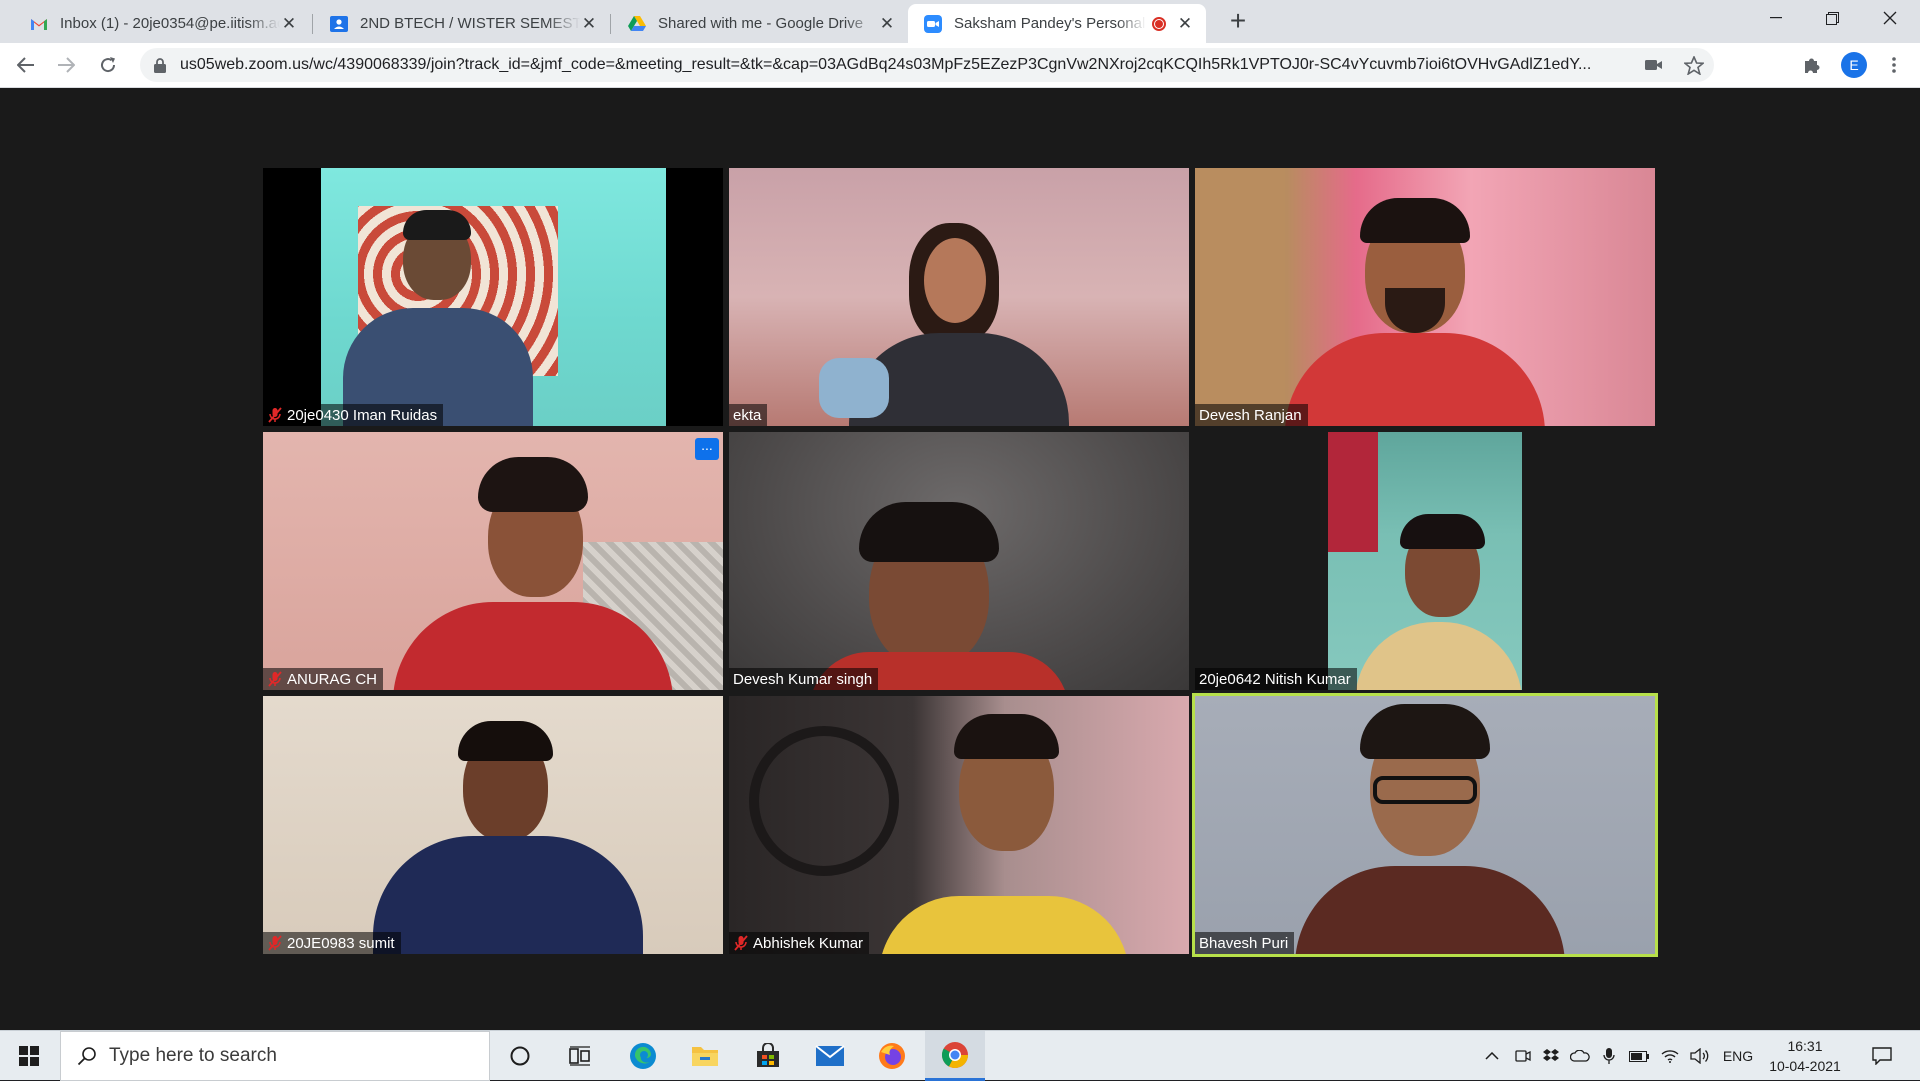 This screenshot has height=1081, width=1920. Describe the element at coordinates (1654, 65) in the screenshot. I see `camera-permission-icon` at that location.